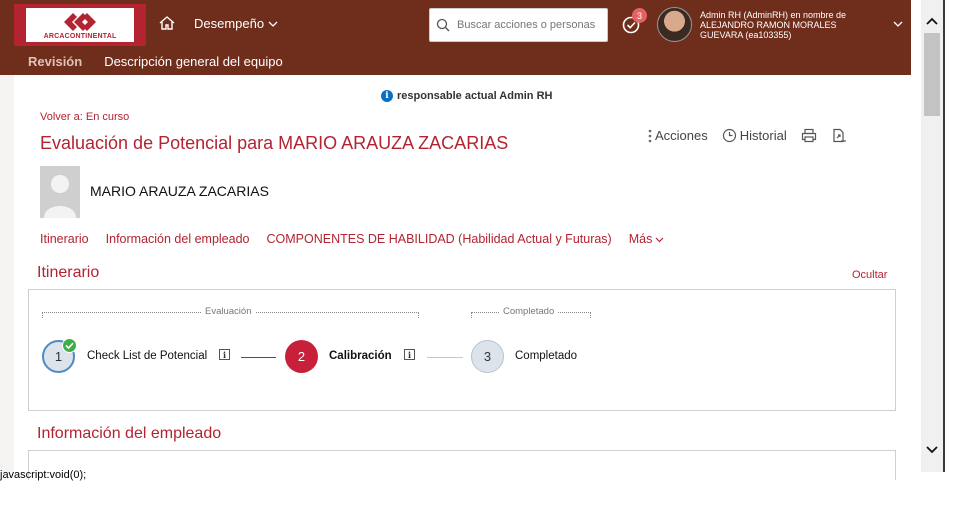 This screenshot has width=960, height=510. What do you see at coordinates (674, 24) in the screenshot?
I see `user-avatar` at bounding box center [674, 24].